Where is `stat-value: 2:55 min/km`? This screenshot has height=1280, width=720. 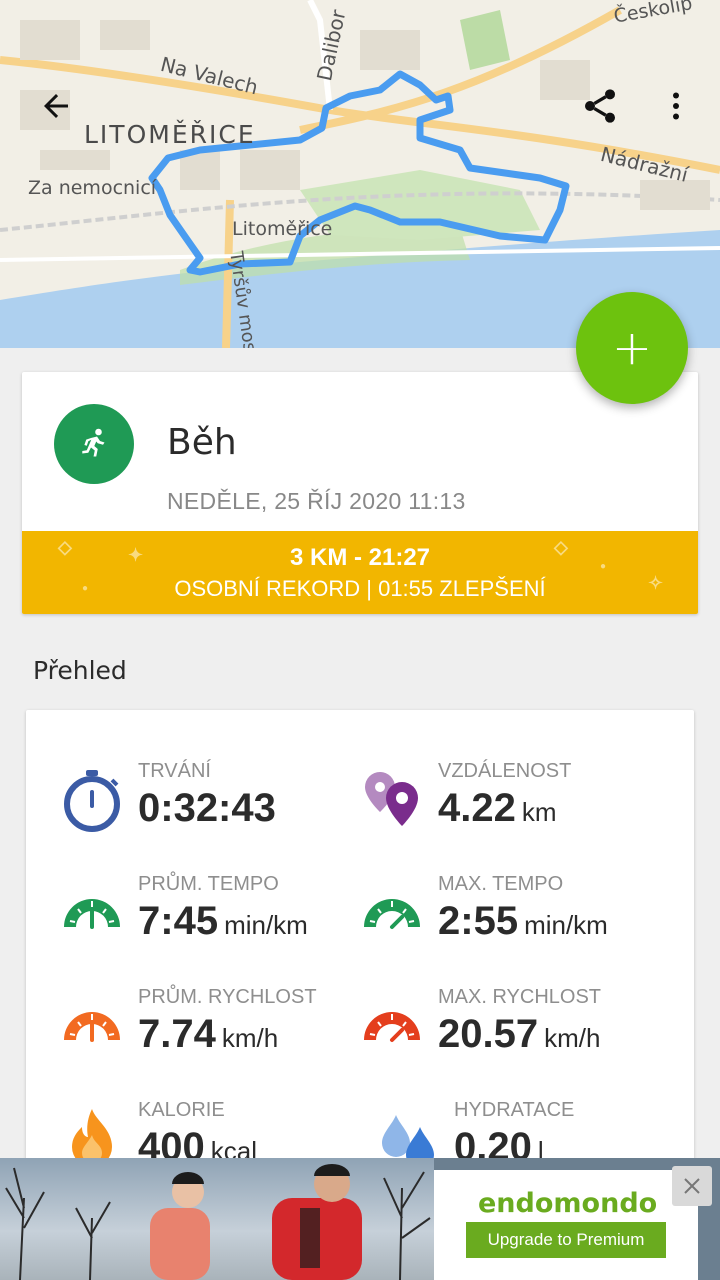 stat-value: 2:55 min/km is located at coordinates (523, 921).